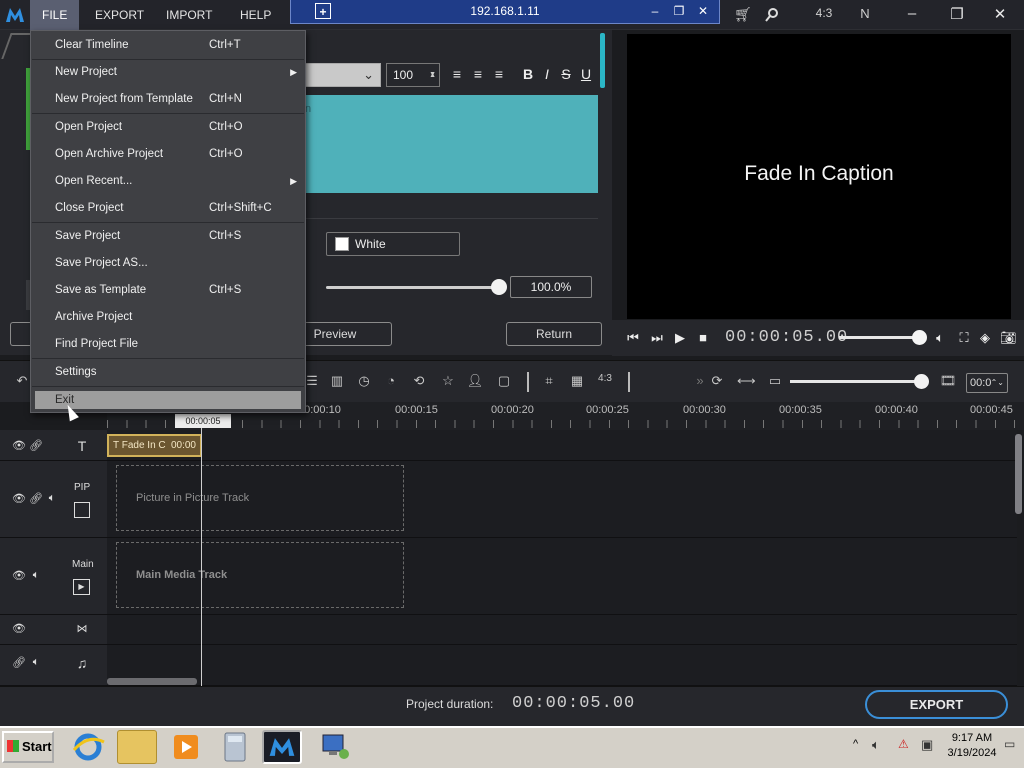 This screenshot has height=768, width=1024. Describe the element at coordinates (921, 381) in the screenshot. I see `timeline-zoom-handle` at that location.